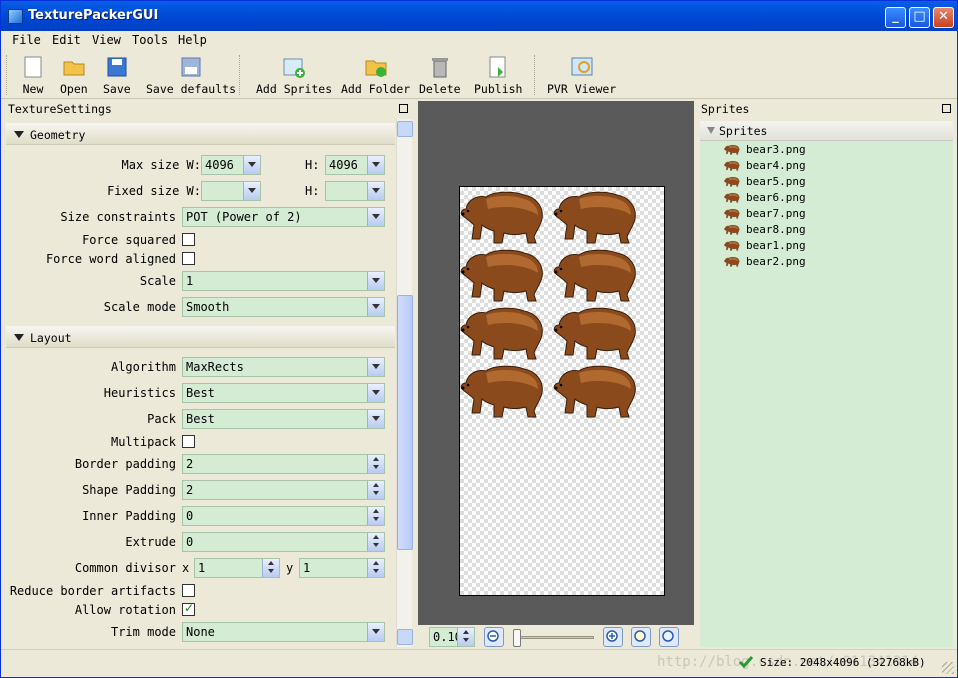  What do you see at coordinates (376, 89) in the screenshot?
I see `add-folder-label: Add Folder` at bounding box center [376, 89].